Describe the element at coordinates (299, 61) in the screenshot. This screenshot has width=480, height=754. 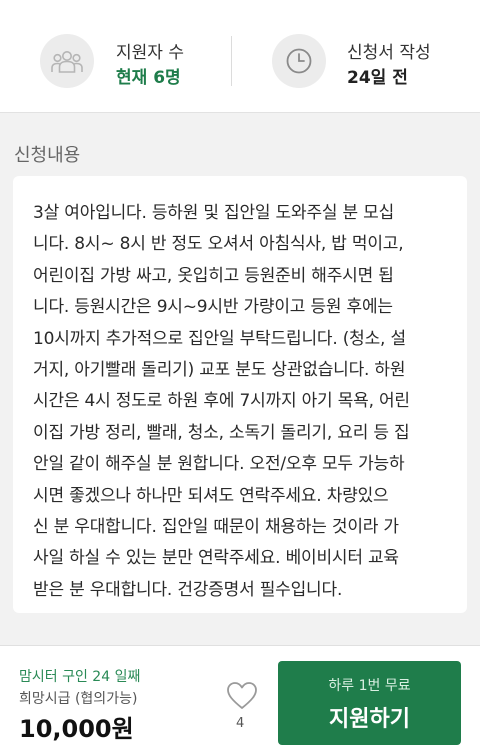
I see `clock-icon` at that location.